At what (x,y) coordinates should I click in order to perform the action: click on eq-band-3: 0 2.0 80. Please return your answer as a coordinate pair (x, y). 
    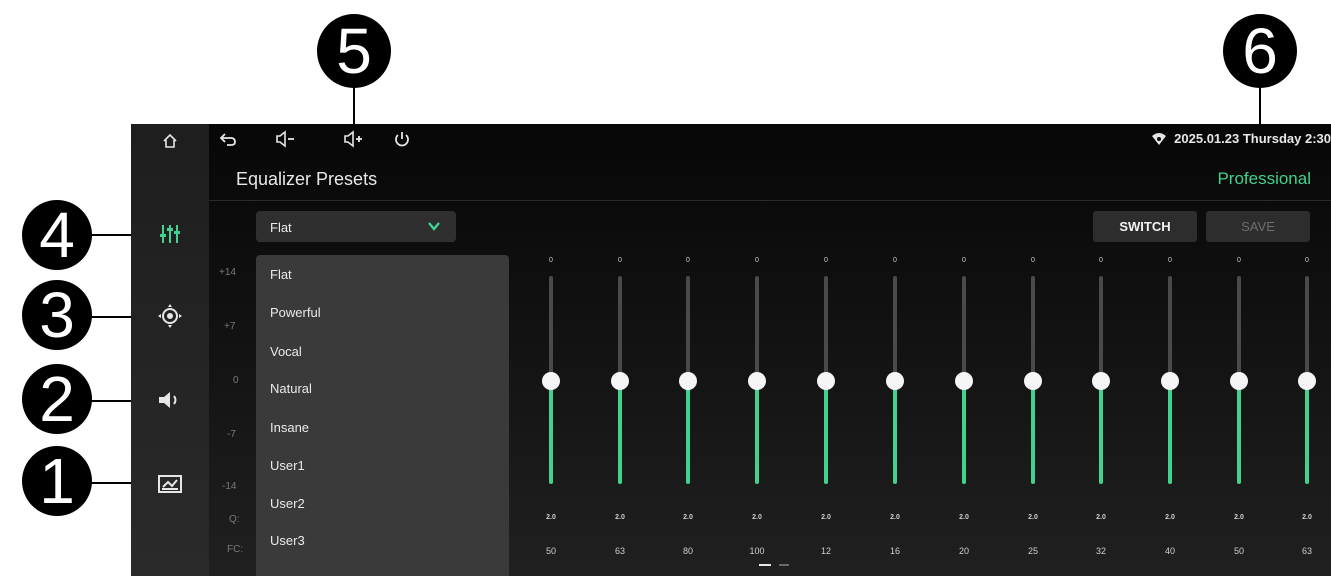
    Looking at the image, I should click on (688, 415).